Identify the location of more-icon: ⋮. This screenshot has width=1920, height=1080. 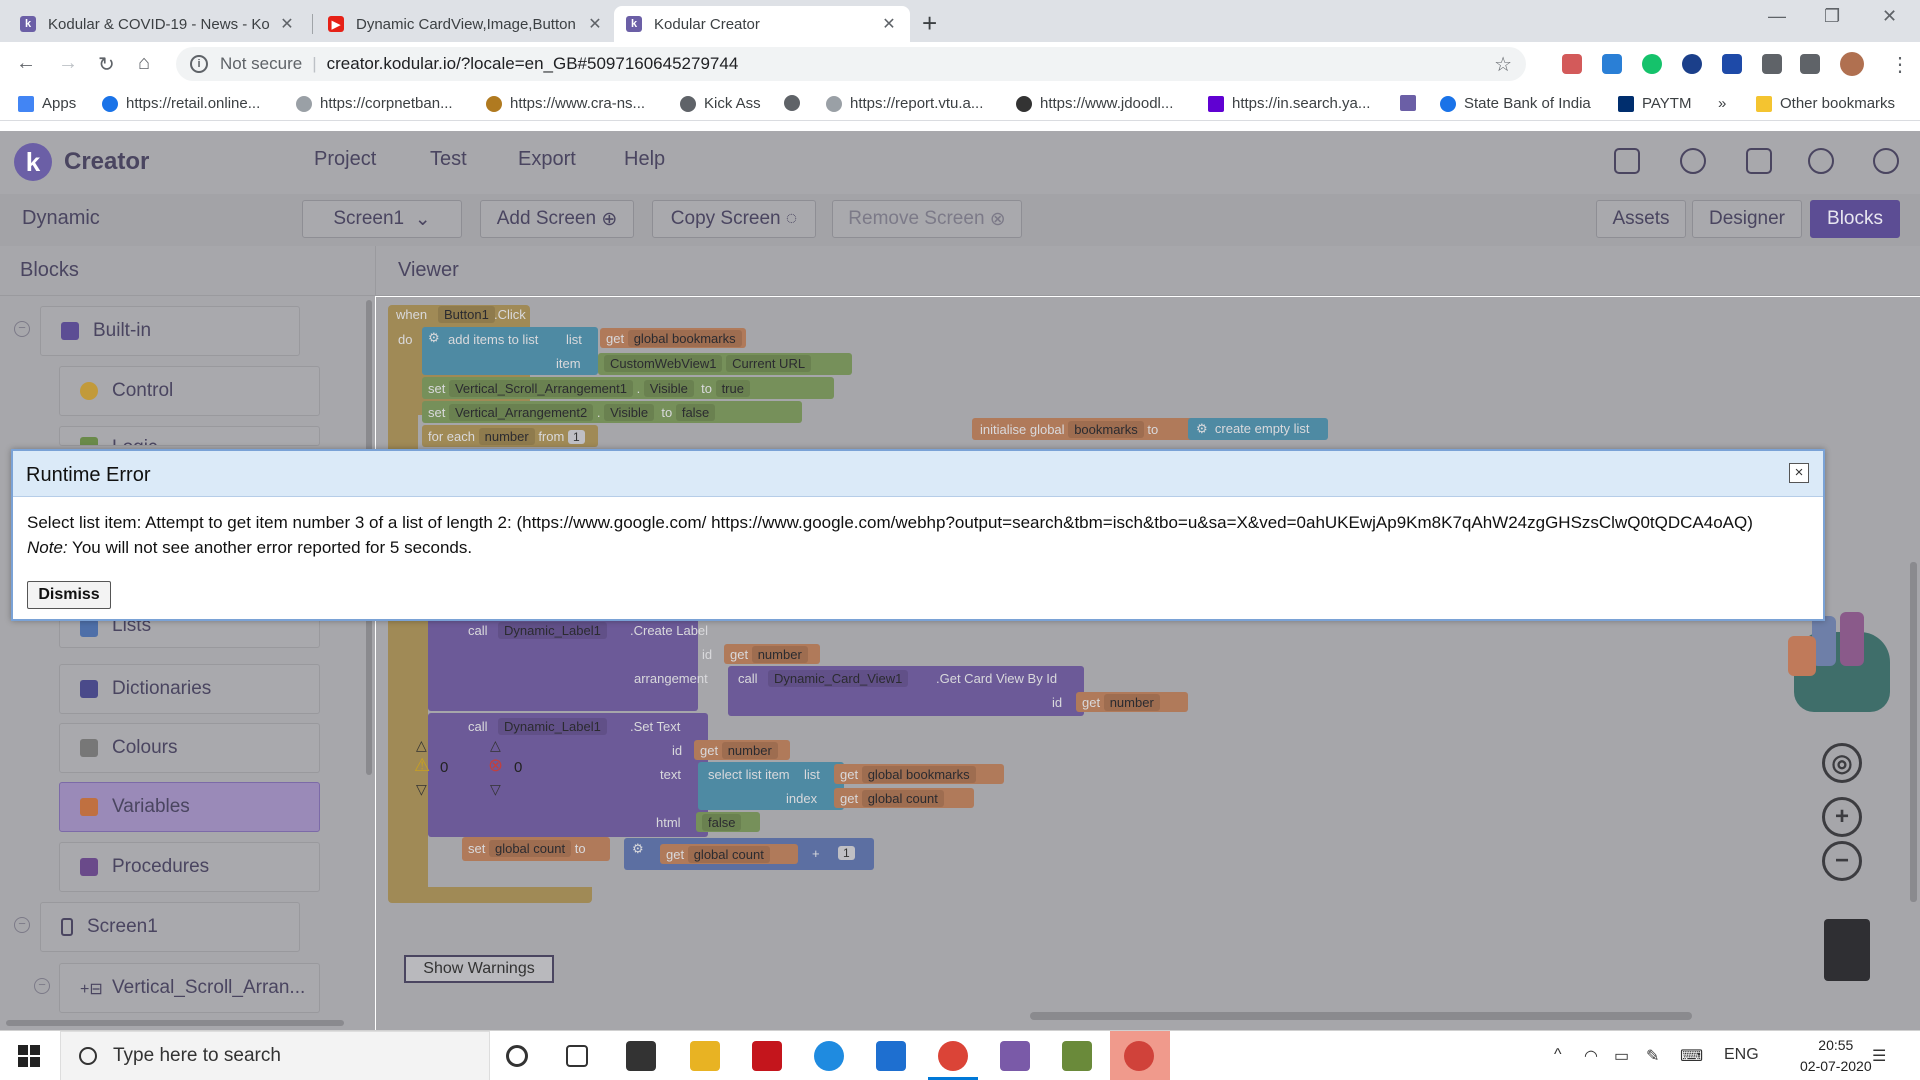
(1900, 64).